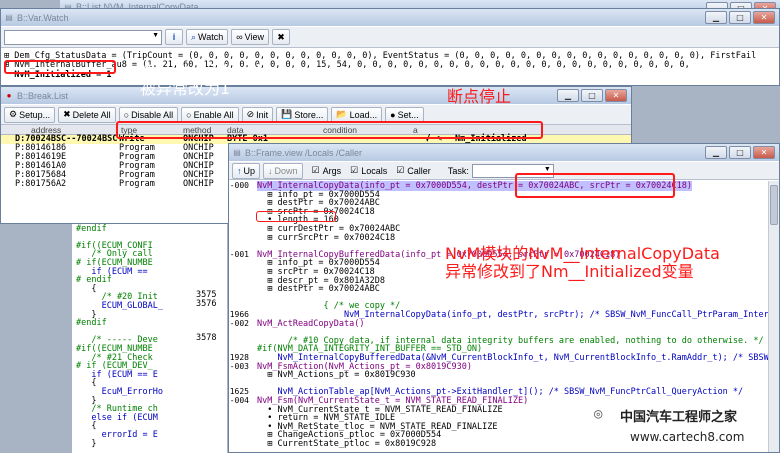 The height and width of the screenshot is (453, 780). I want to click on view-button: ∞ View, so click(250, 37).